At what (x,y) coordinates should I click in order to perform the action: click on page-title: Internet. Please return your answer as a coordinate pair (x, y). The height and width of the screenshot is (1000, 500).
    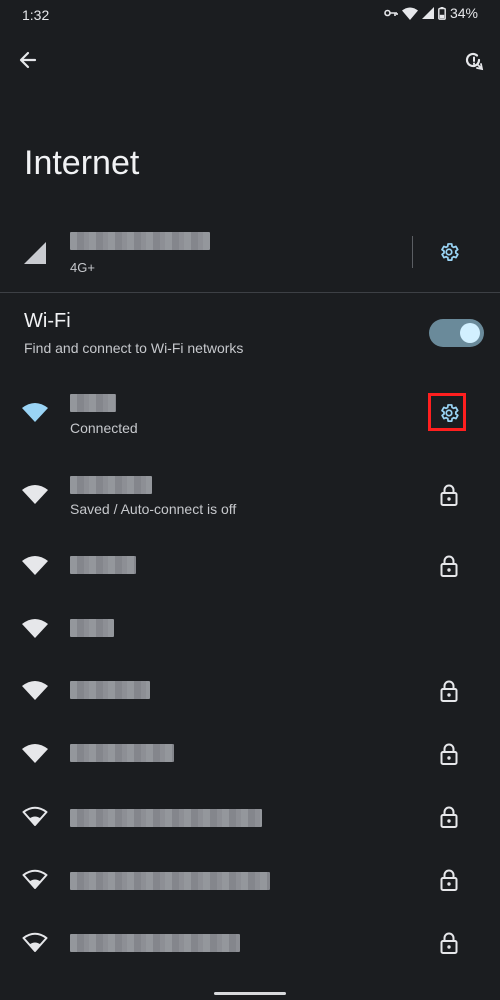
    Looking at the image, I should click on (82, 163).